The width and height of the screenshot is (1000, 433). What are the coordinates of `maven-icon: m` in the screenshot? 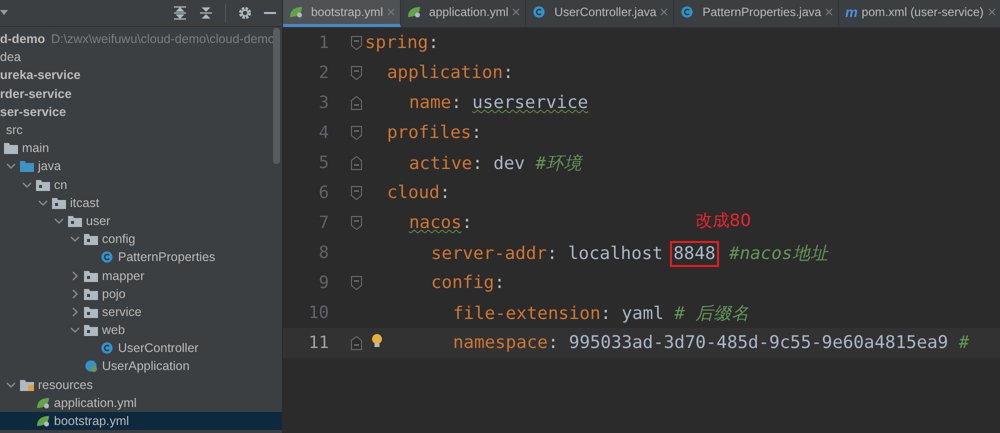 It's located at (851, 12).